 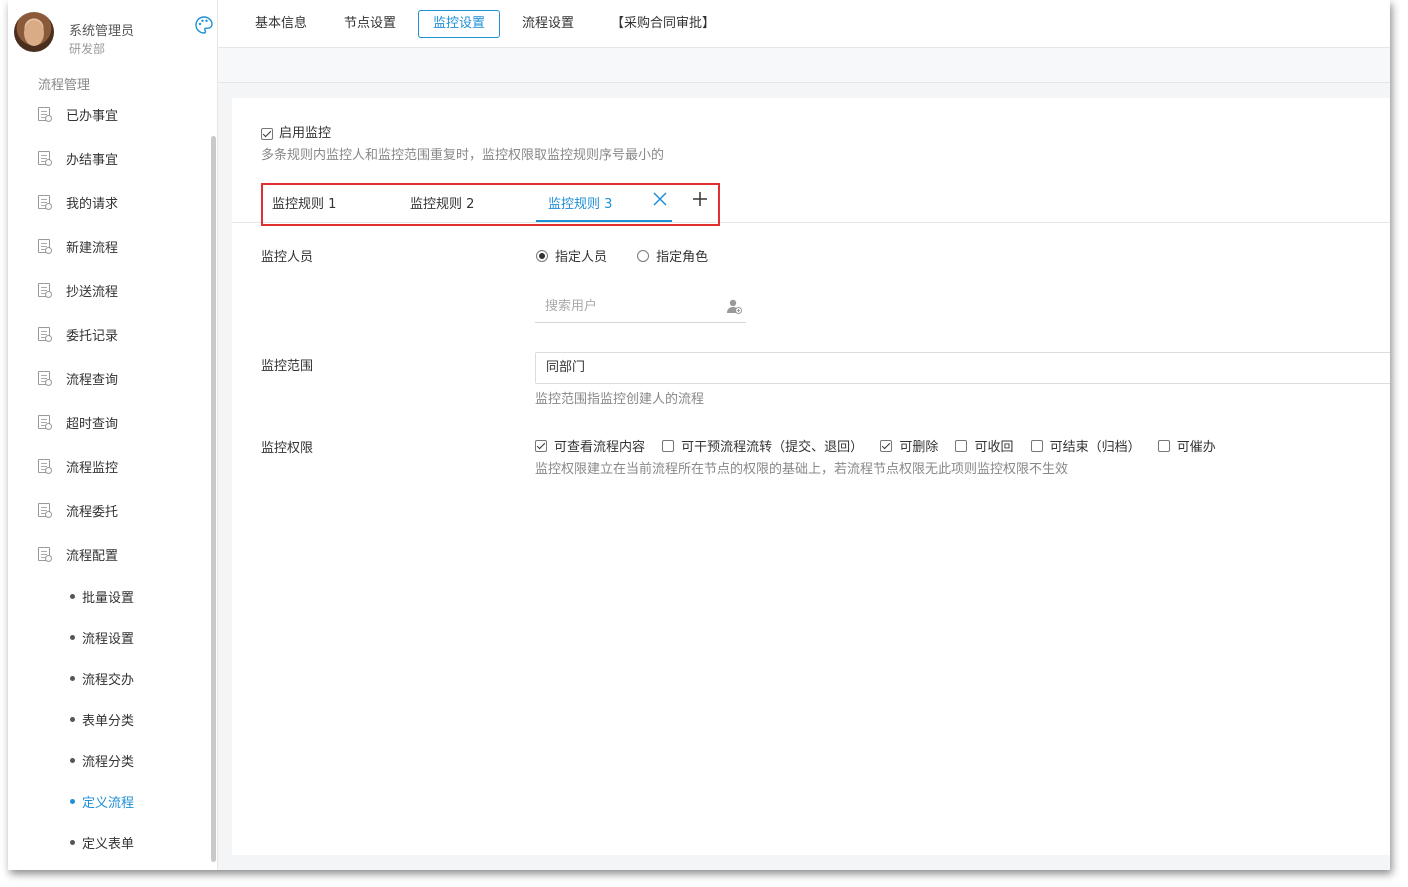 I want to click on active-tab-indicator, so click(x=604, y=221).